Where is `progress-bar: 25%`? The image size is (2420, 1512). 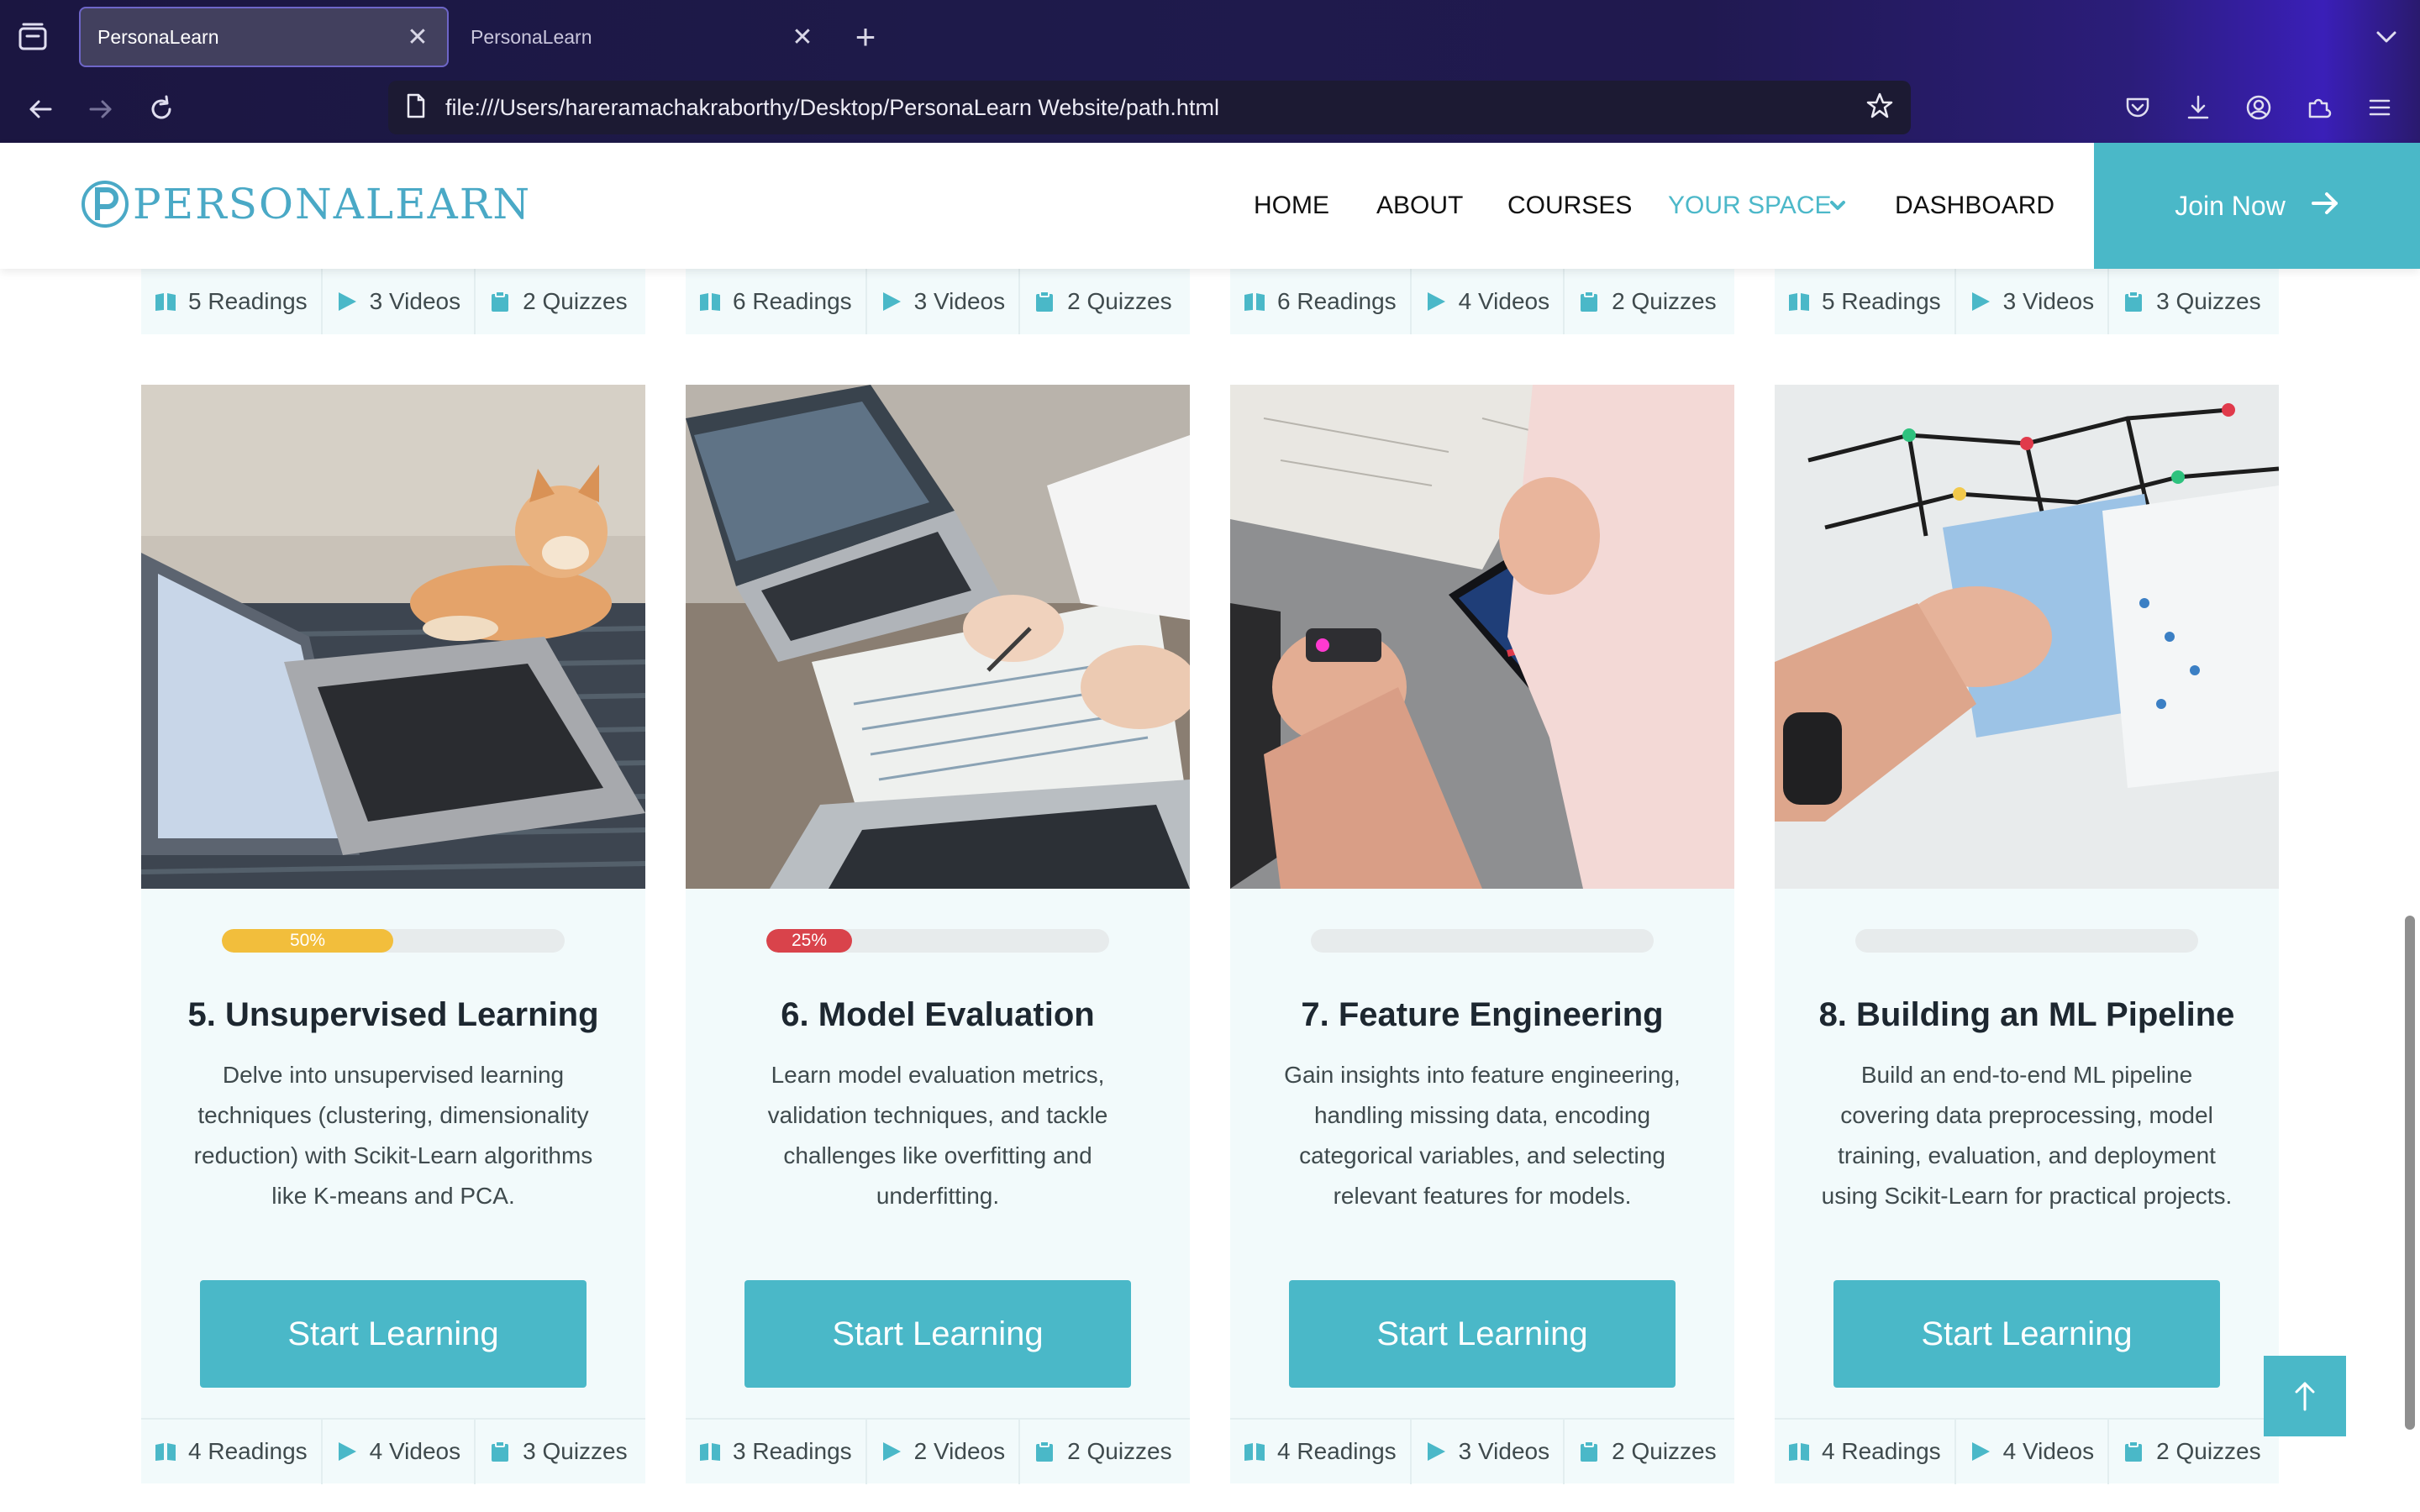
progress-bar: 25% is located at coordinates (937, 941).